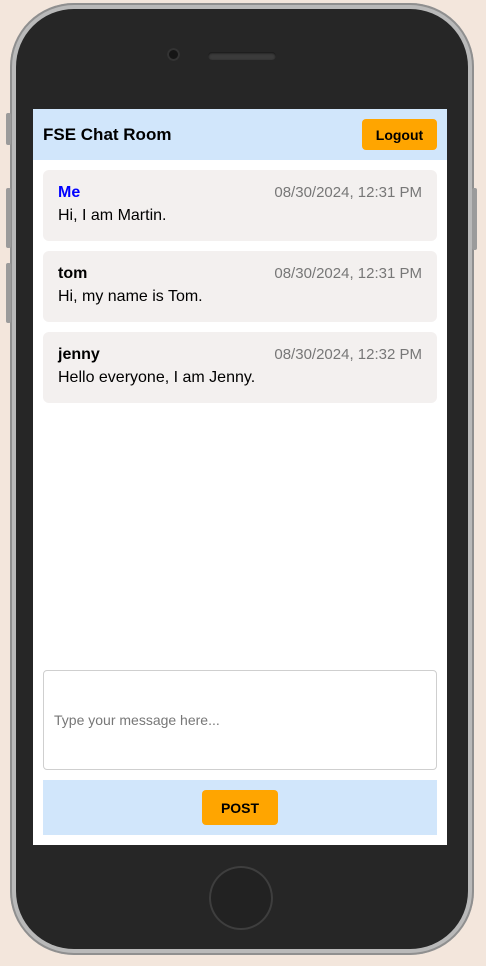 Image resolution: width=486 pixels, height=966 pixels. I want to click on earpiece-speaker, so click(242, 56).